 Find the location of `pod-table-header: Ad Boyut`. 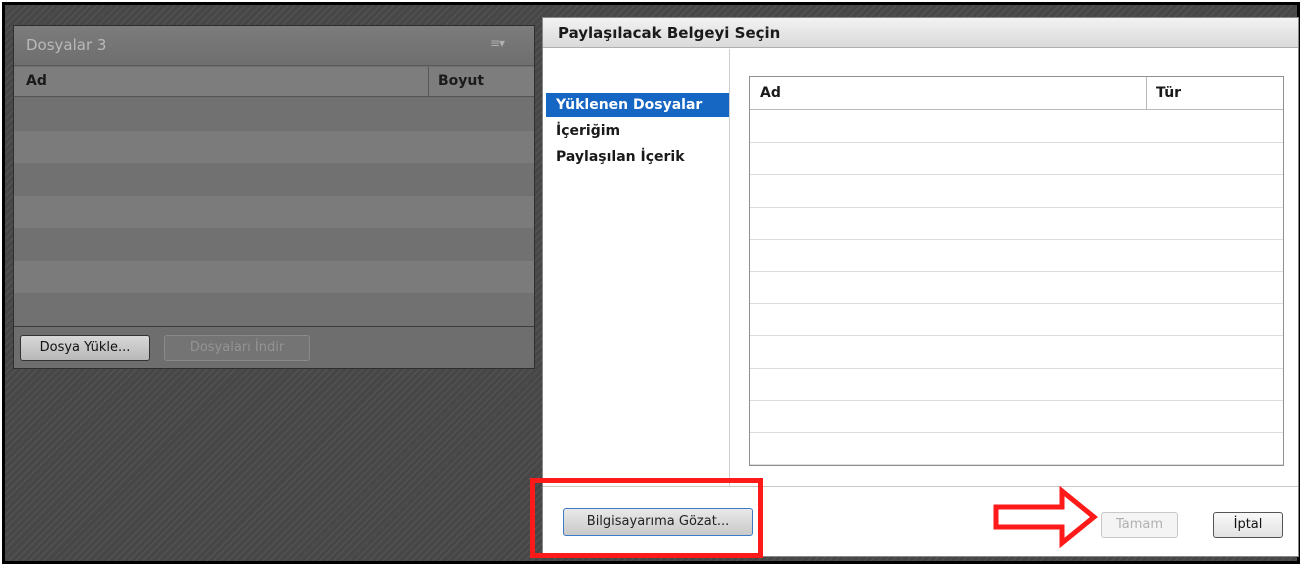

pod-table-header: Ad Boyut is located at coordinates (274, 82).